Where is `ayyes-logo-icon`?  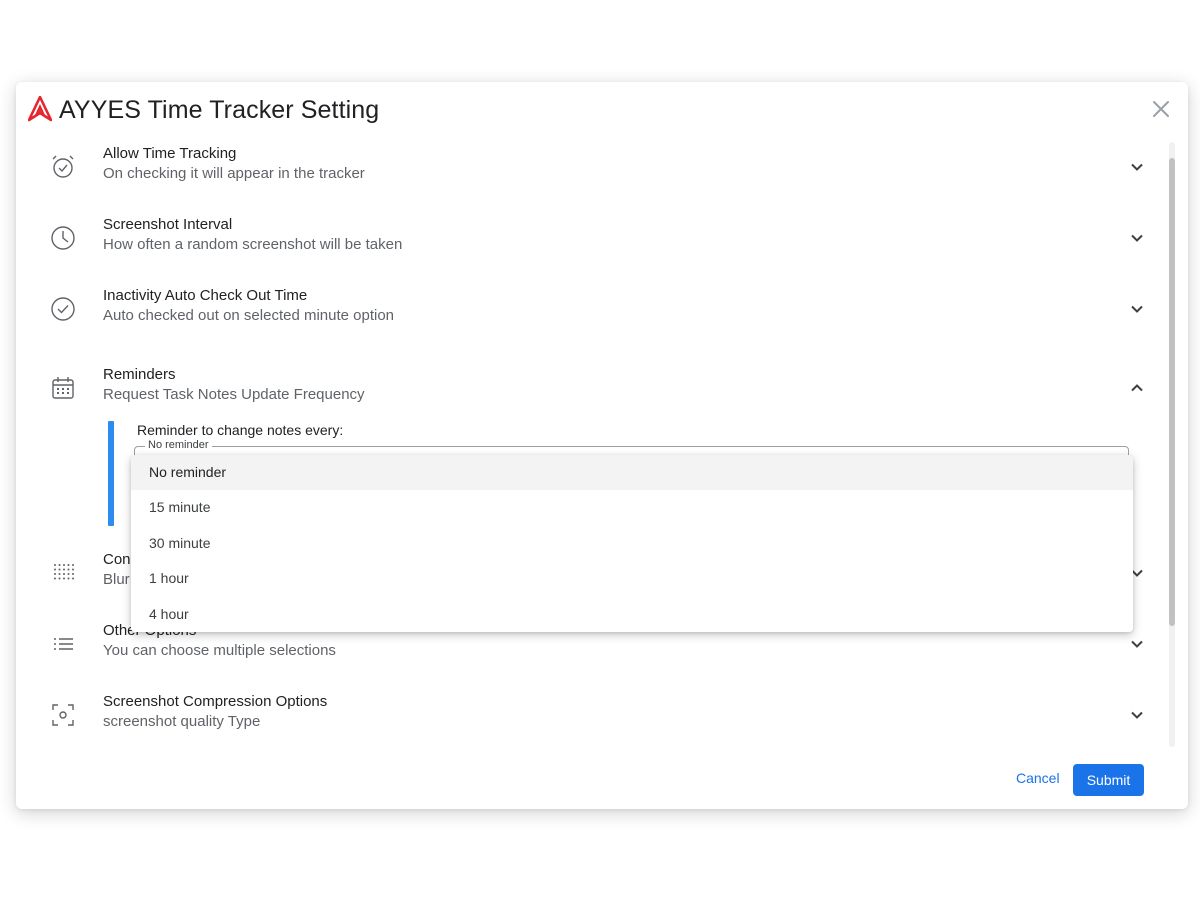 ayyes-logo-icon is located at coordinates (40, 109).